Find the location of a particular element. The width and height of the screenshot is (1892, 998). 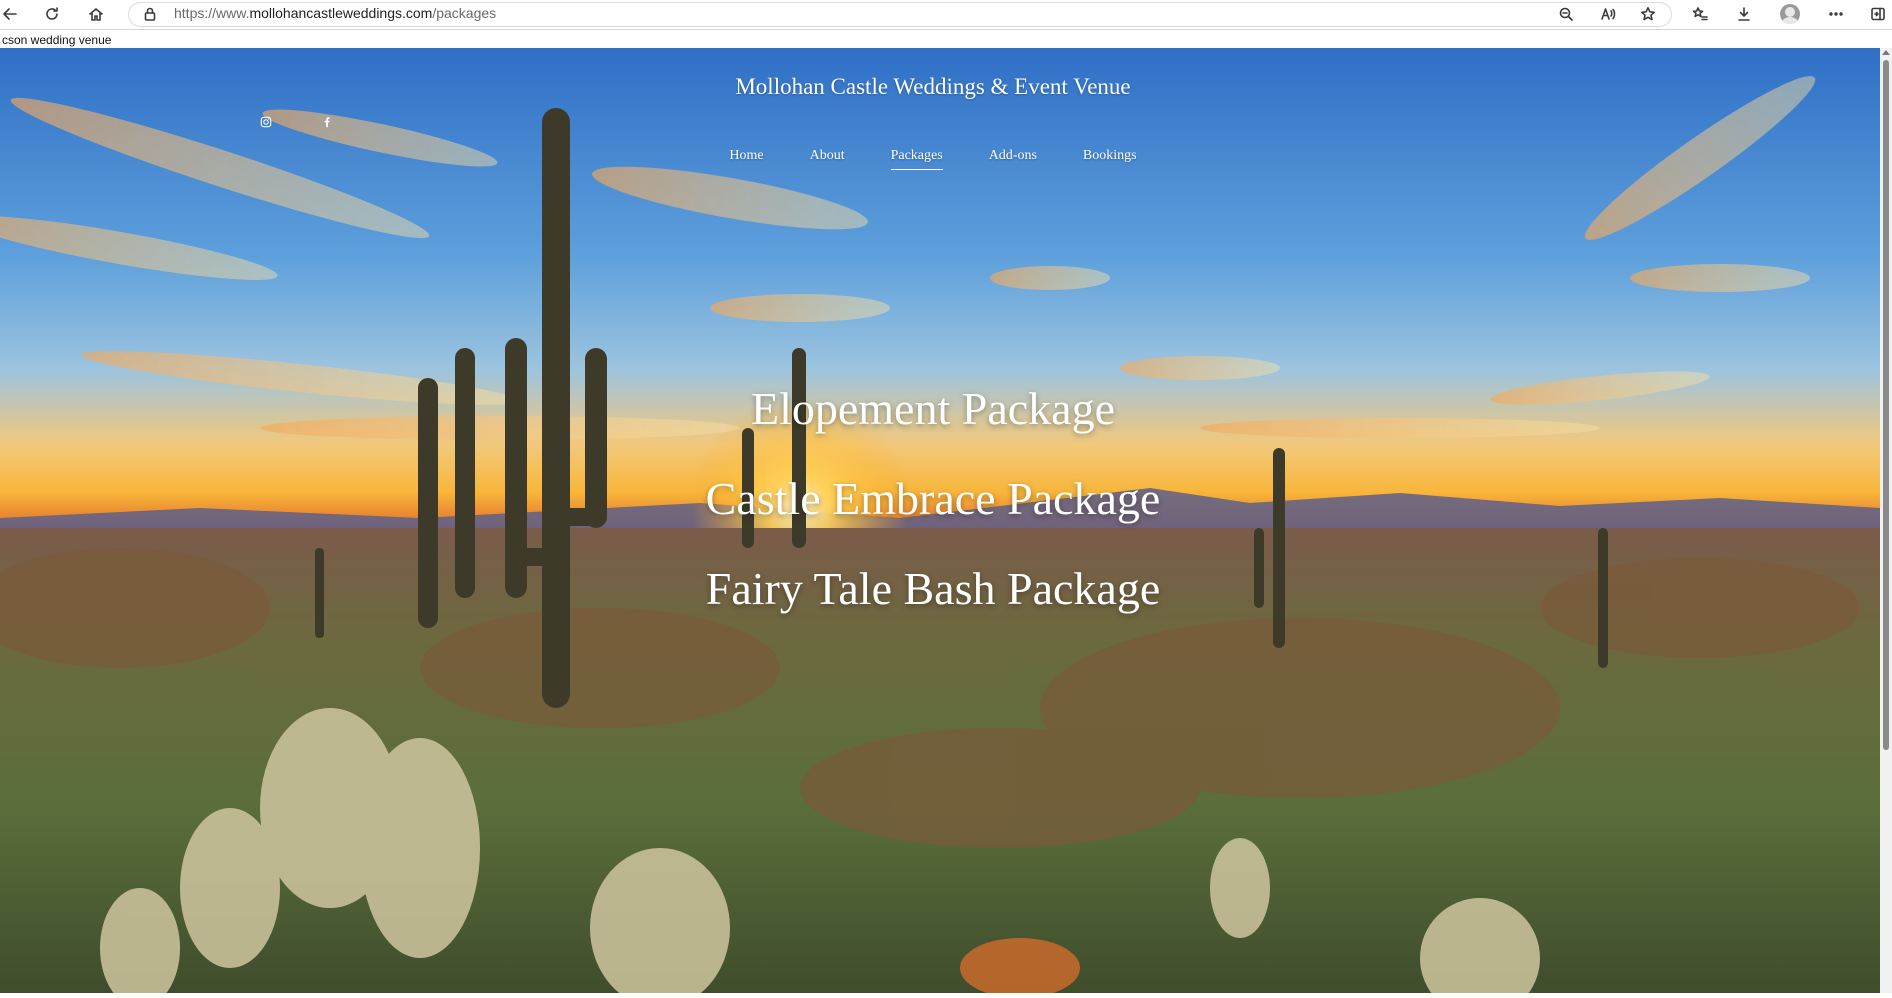

url-prefix: https://www. is located at coordinates (212, 13).